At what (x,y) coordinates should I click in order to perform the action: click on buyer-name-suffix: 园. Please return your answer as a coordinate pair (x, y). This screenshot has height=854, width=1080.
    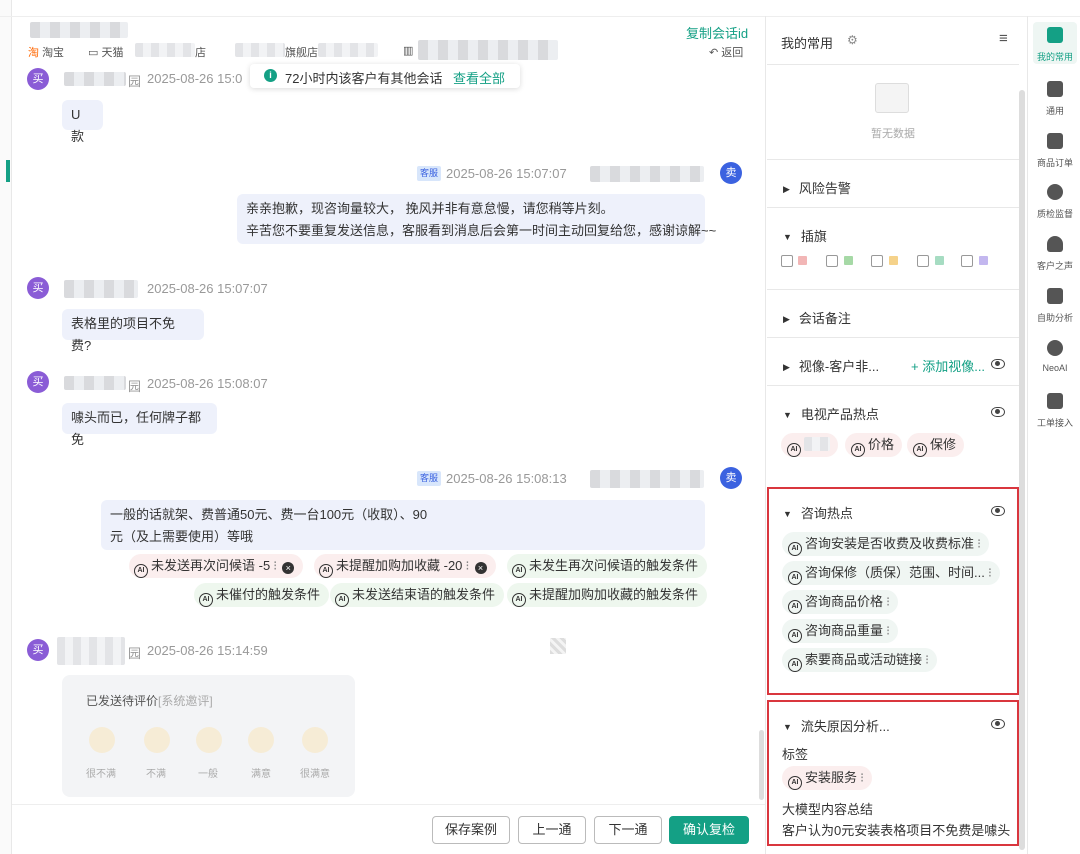
    Looking at the image, I should click on (135, 81).